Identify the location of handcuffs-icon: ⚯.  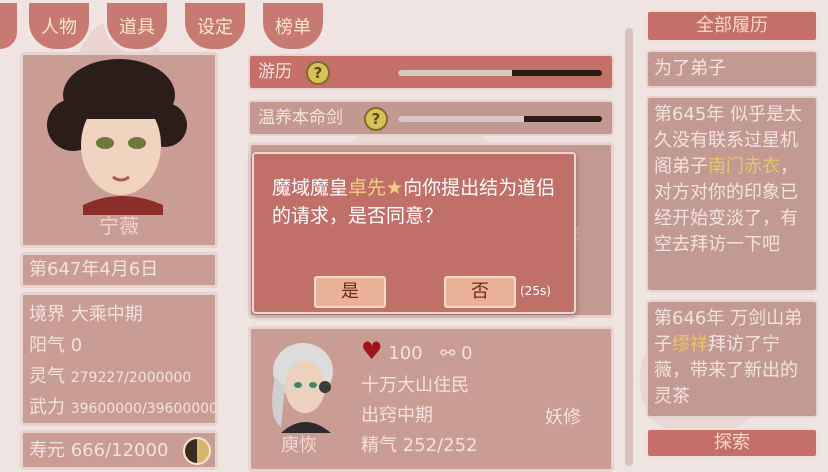
(448, 353).